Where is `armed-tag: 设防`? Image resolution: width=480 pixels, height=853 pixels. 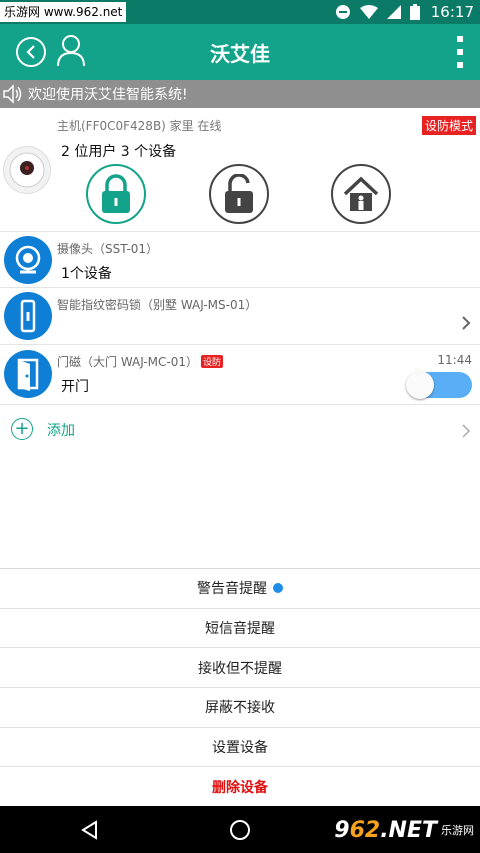 armed-tag: 设防 is located at coordinates (212, 361).